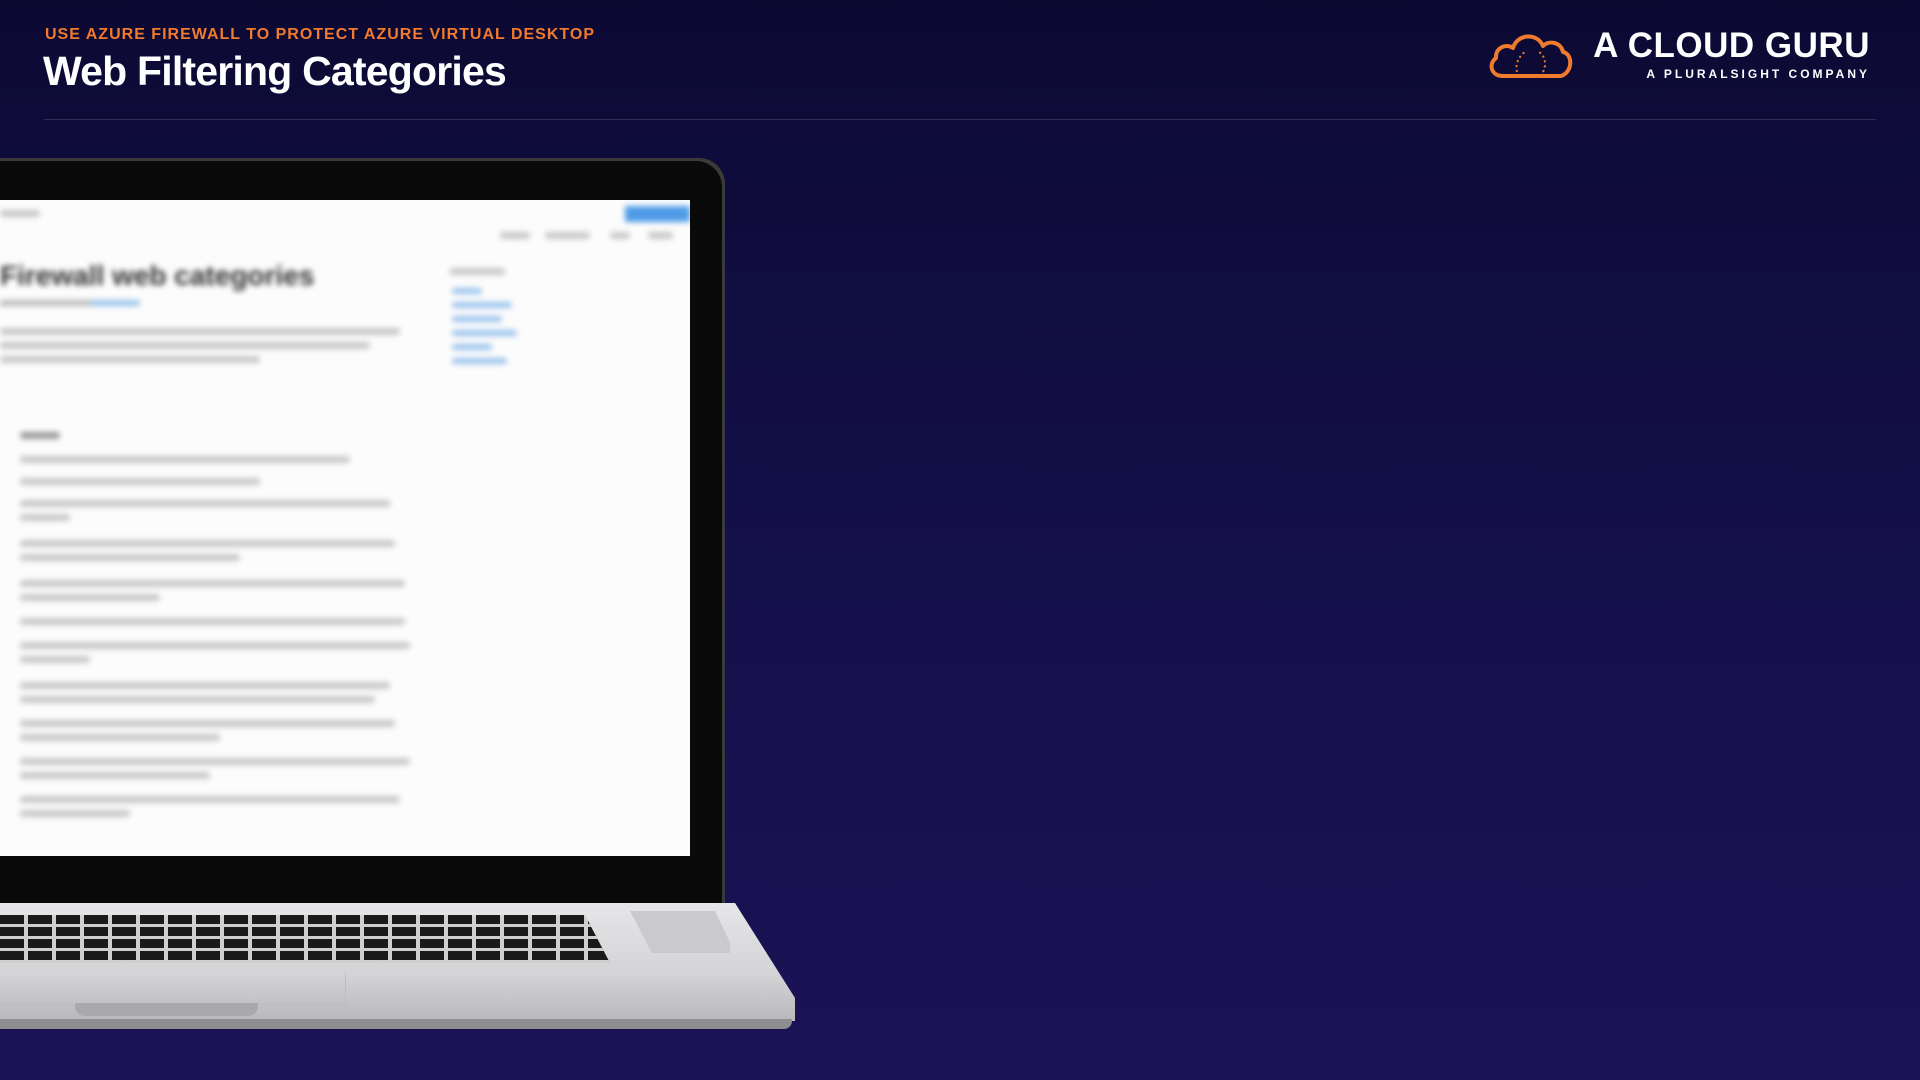 The height and width of the screenshot is (1080, 1920). Describe the element at coordinates (397, 968) in the screenshot. I see `laptop-base` at that location.